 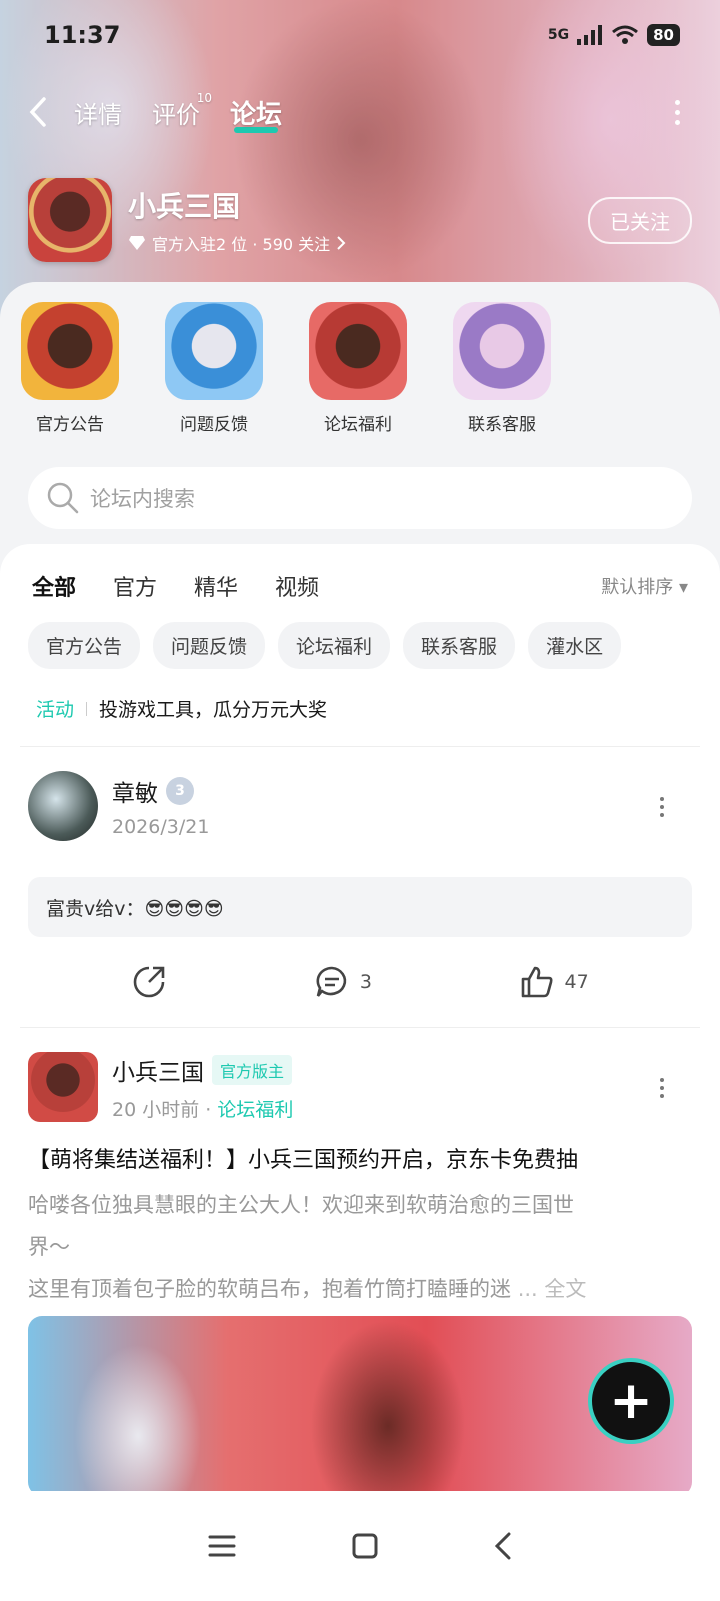 I want to click on review-count: 10, so click(x=204, y=97).